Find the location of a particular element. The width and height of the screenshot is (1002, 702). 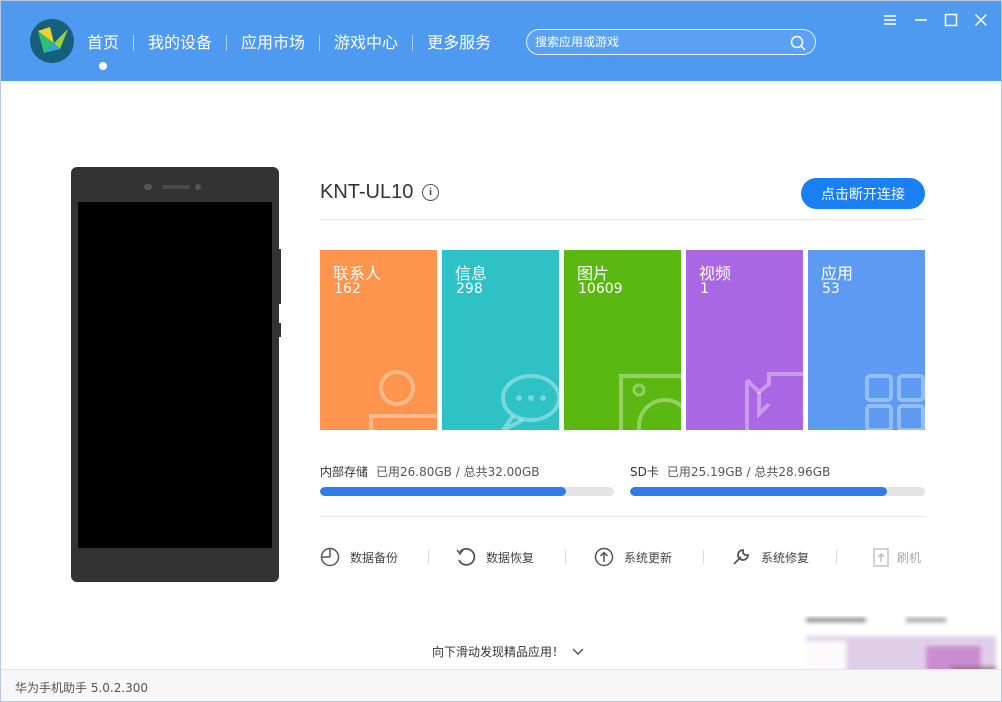

minimize-icon is located at coordinates (921, 20).